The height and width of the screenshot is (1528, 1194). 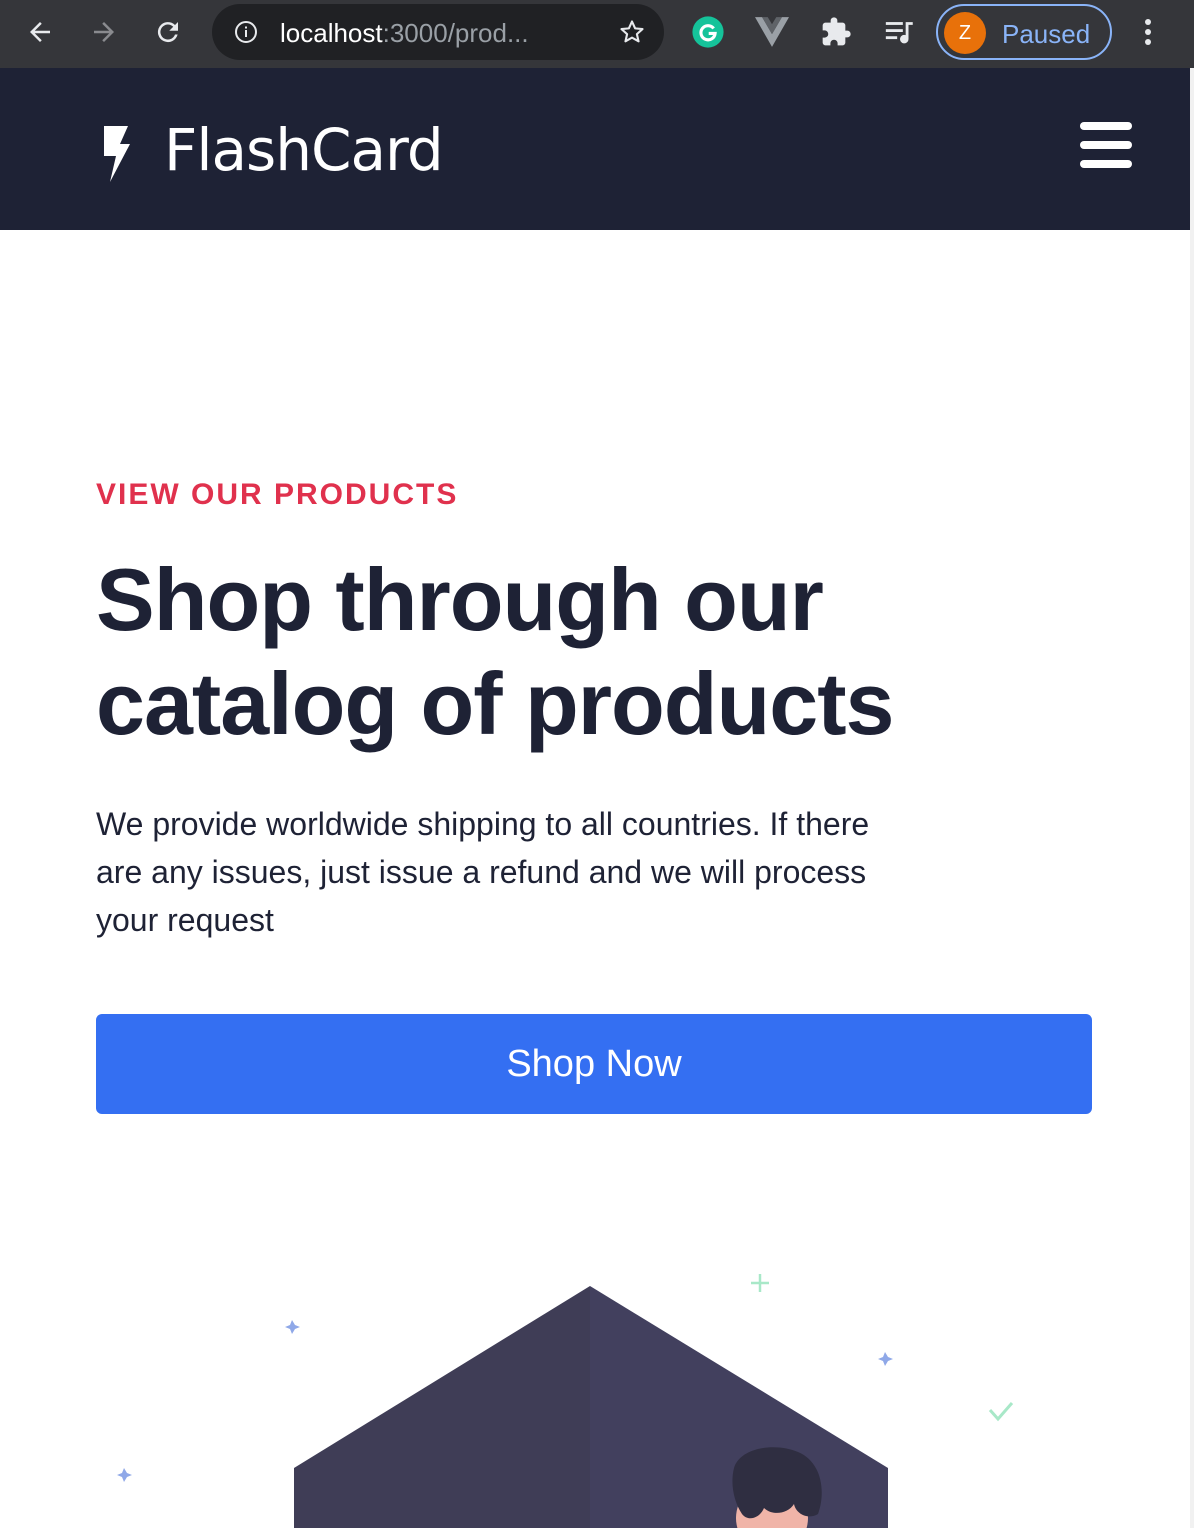 I want to click on back-button, so click(x=40, y=32).